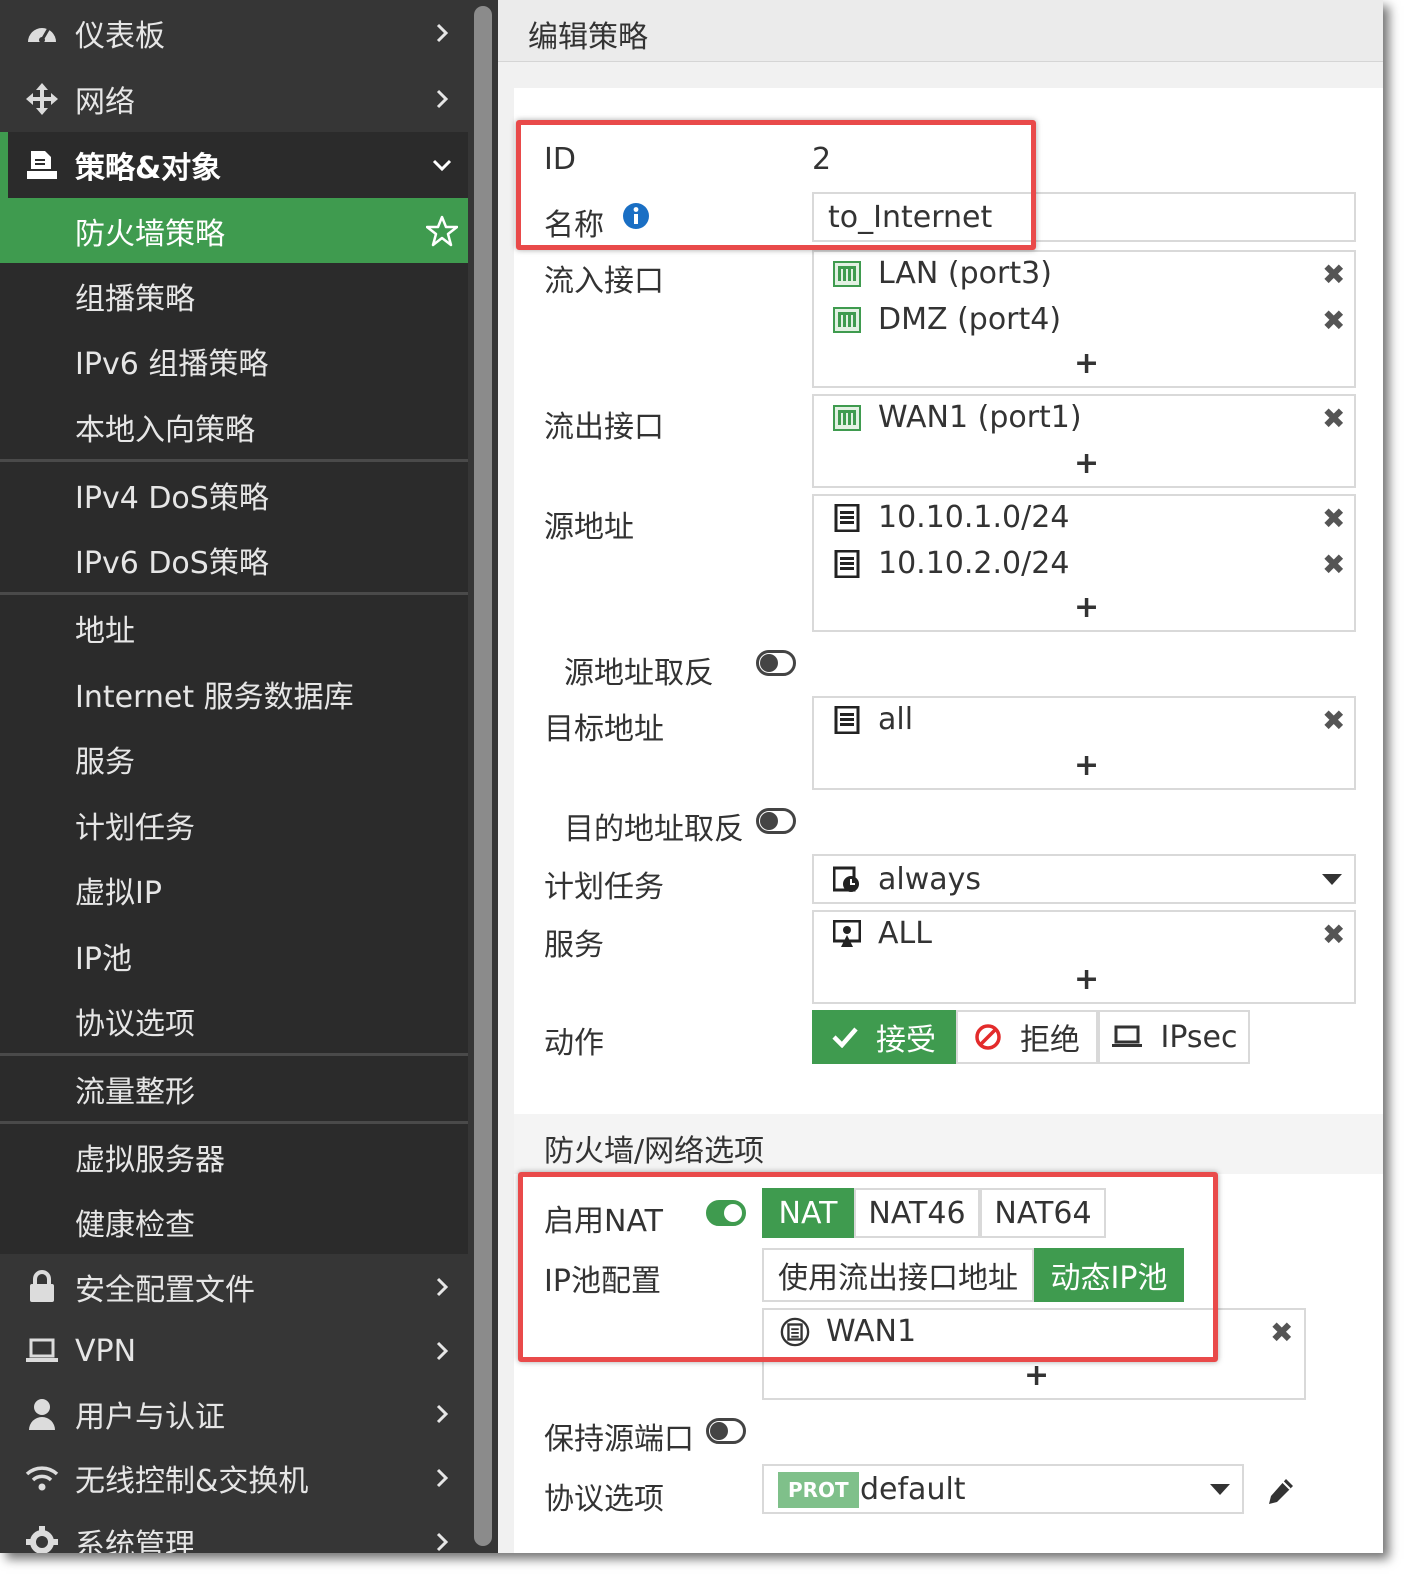  What do you see at coordinates (103, 959) in the screenshot?
I see `sidebar-item-label: IP池` at bounding box center [103, 959].